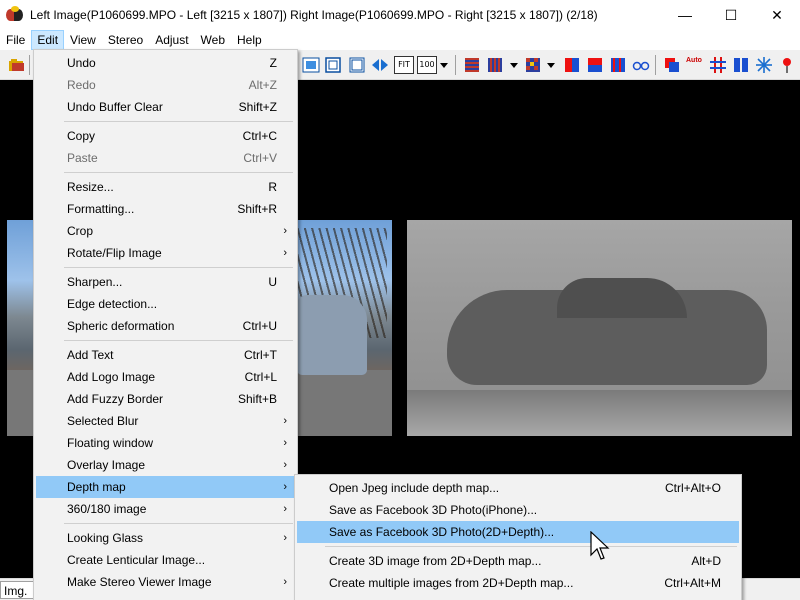 The image size is (800, 600). Describe the element at coordinates (165, 63) in the screenshot. I see `menu-item-undo: Undo Z` at that location.